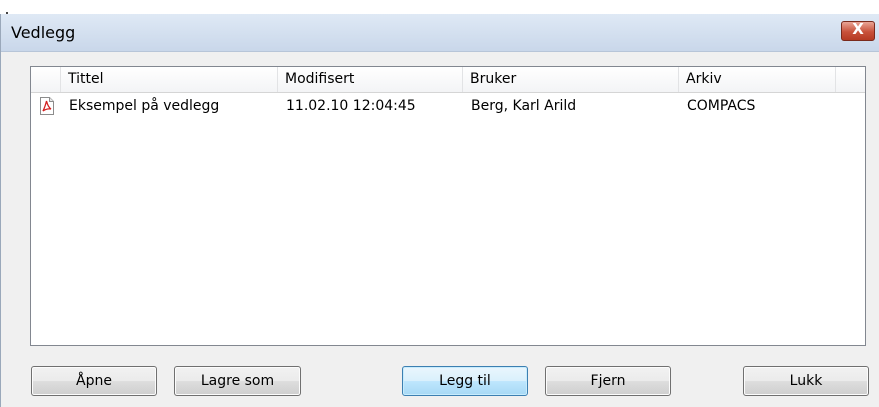 The width and height of the screenshot is (879, 407). Describe the element at coordinates (169, 79) in the screenshot. I see `column-header-title: Tittel` at that location.